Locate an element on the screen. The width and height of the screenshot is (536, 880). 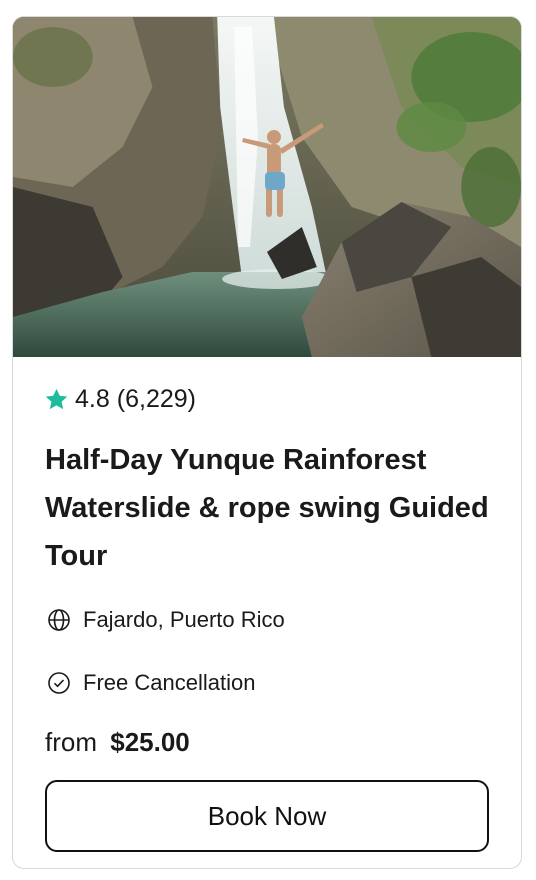
rating: 4.8 (6,229) is located at coordinates (120, 399).